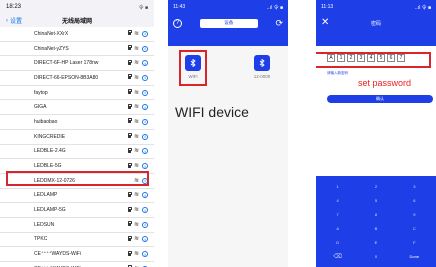  What do you see at coordinates (77, 210) in the screenshot?
I see `network-row: LEDLAMP-5G ≋ i` at bounding box center [77, 210].